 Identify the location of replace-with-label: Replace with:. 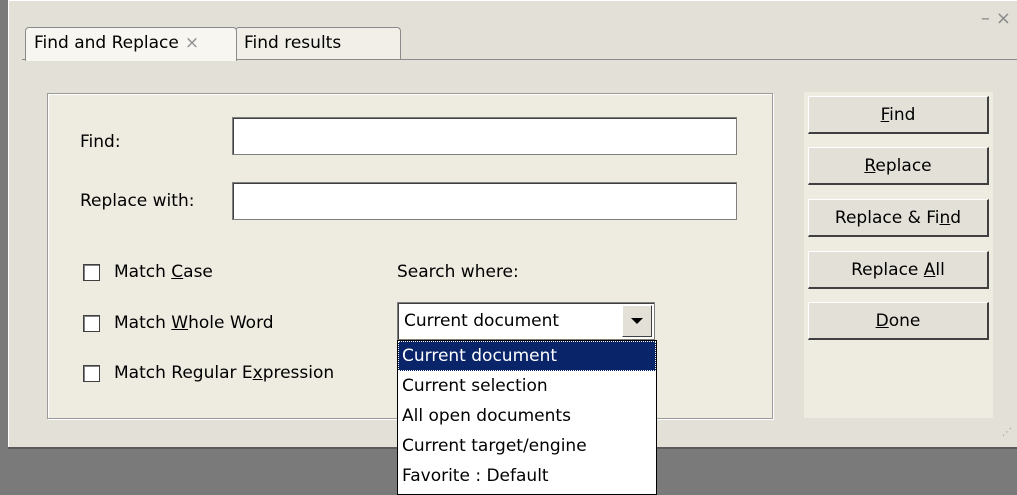
(137, 201).